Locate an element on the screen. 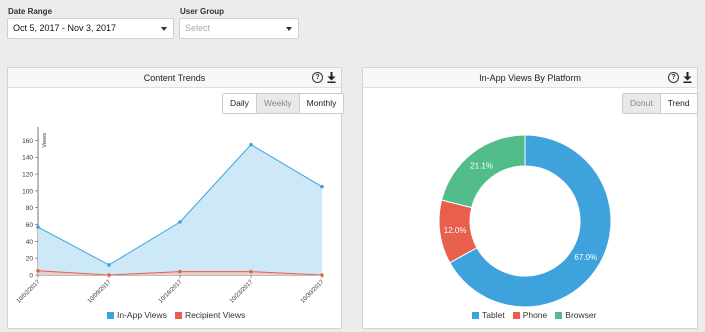  legend-label: Browser is located at coordinates (581, 315).